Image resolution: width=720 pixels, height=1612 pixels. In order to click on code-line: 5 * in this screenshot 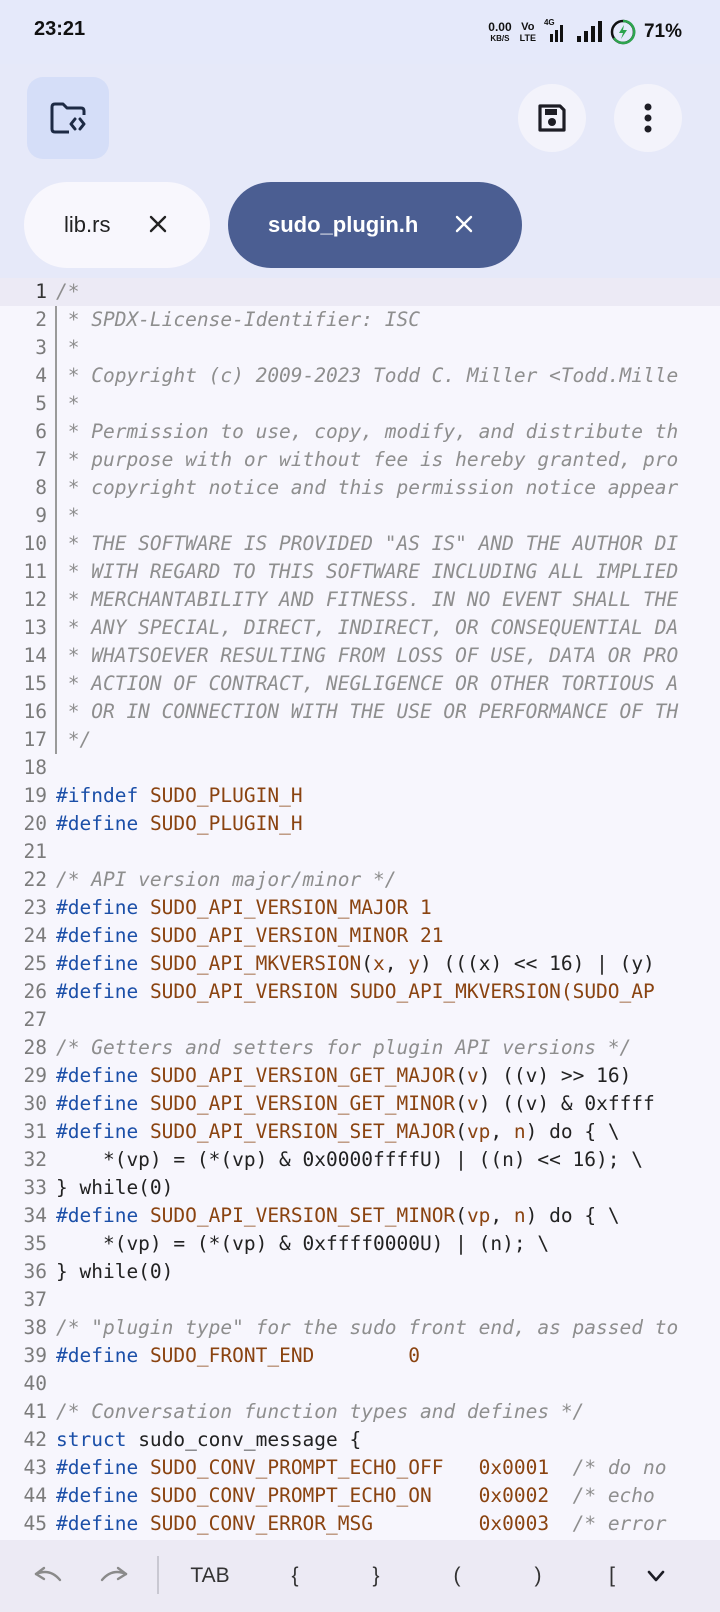, I will do `click(360, 404)`.